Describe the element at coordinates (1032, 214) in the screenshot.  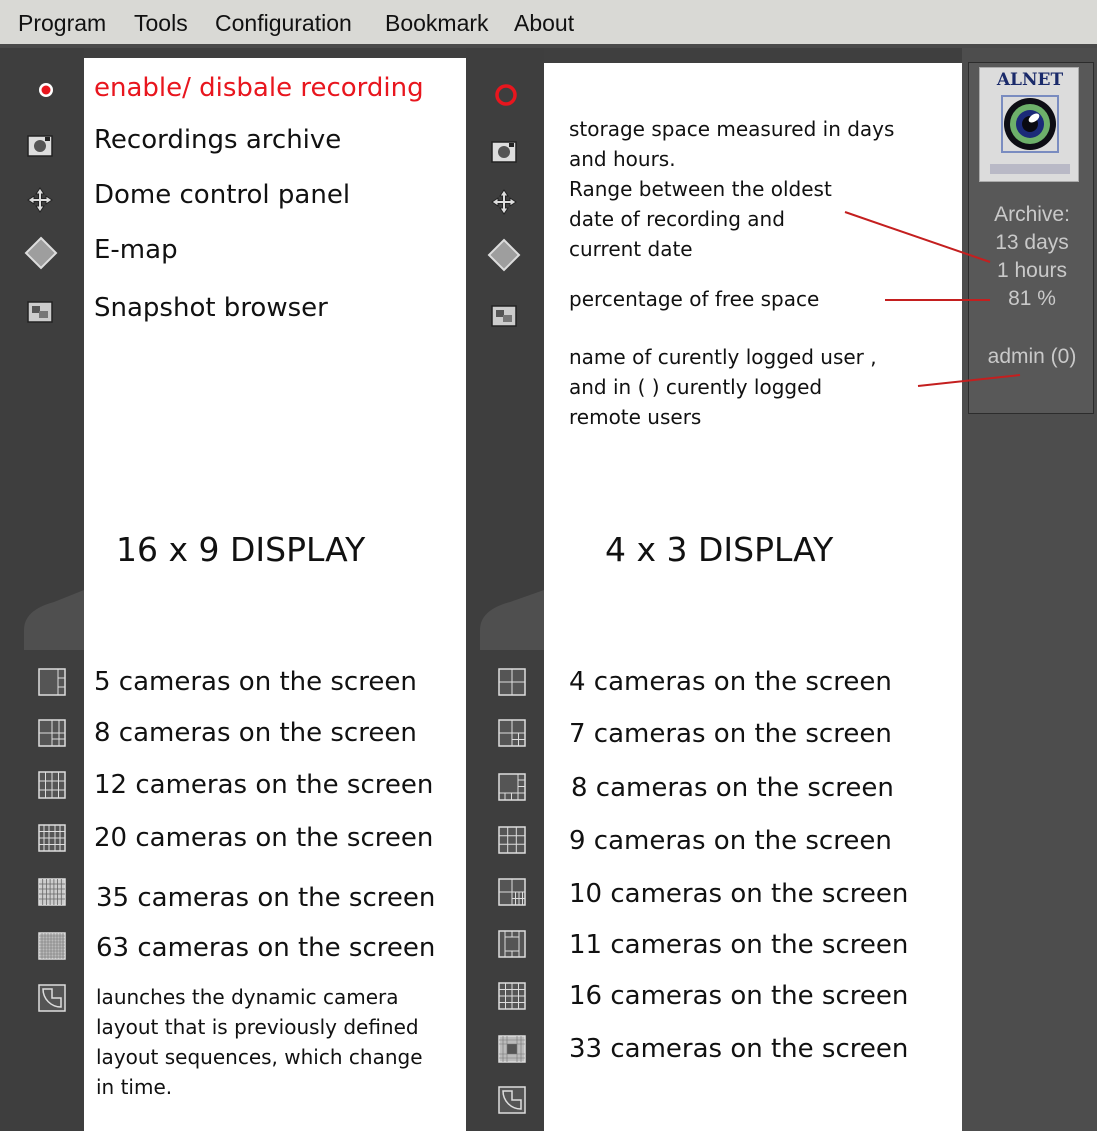
I see `archive-label: Archive:` at that location.